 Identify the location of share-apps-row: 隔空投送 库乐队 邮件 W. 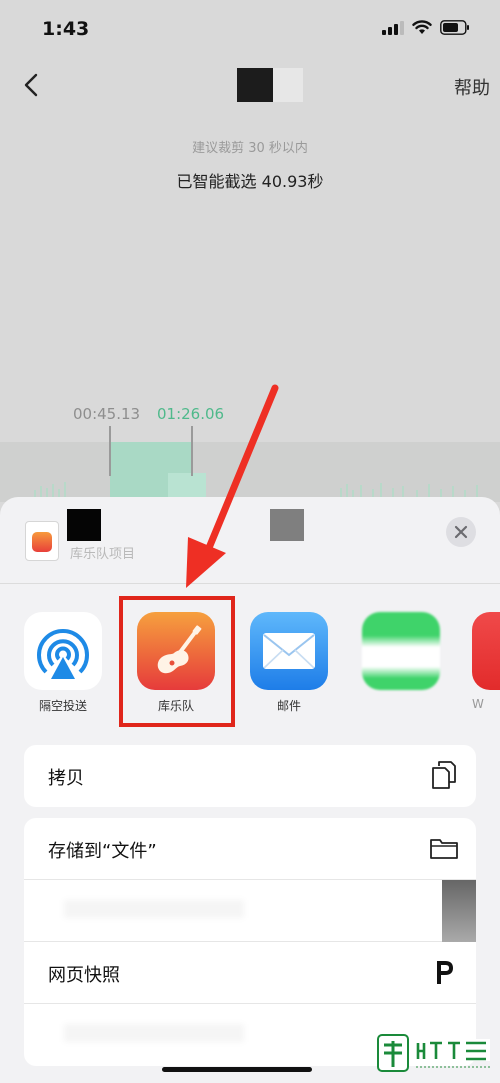
(250, 655).